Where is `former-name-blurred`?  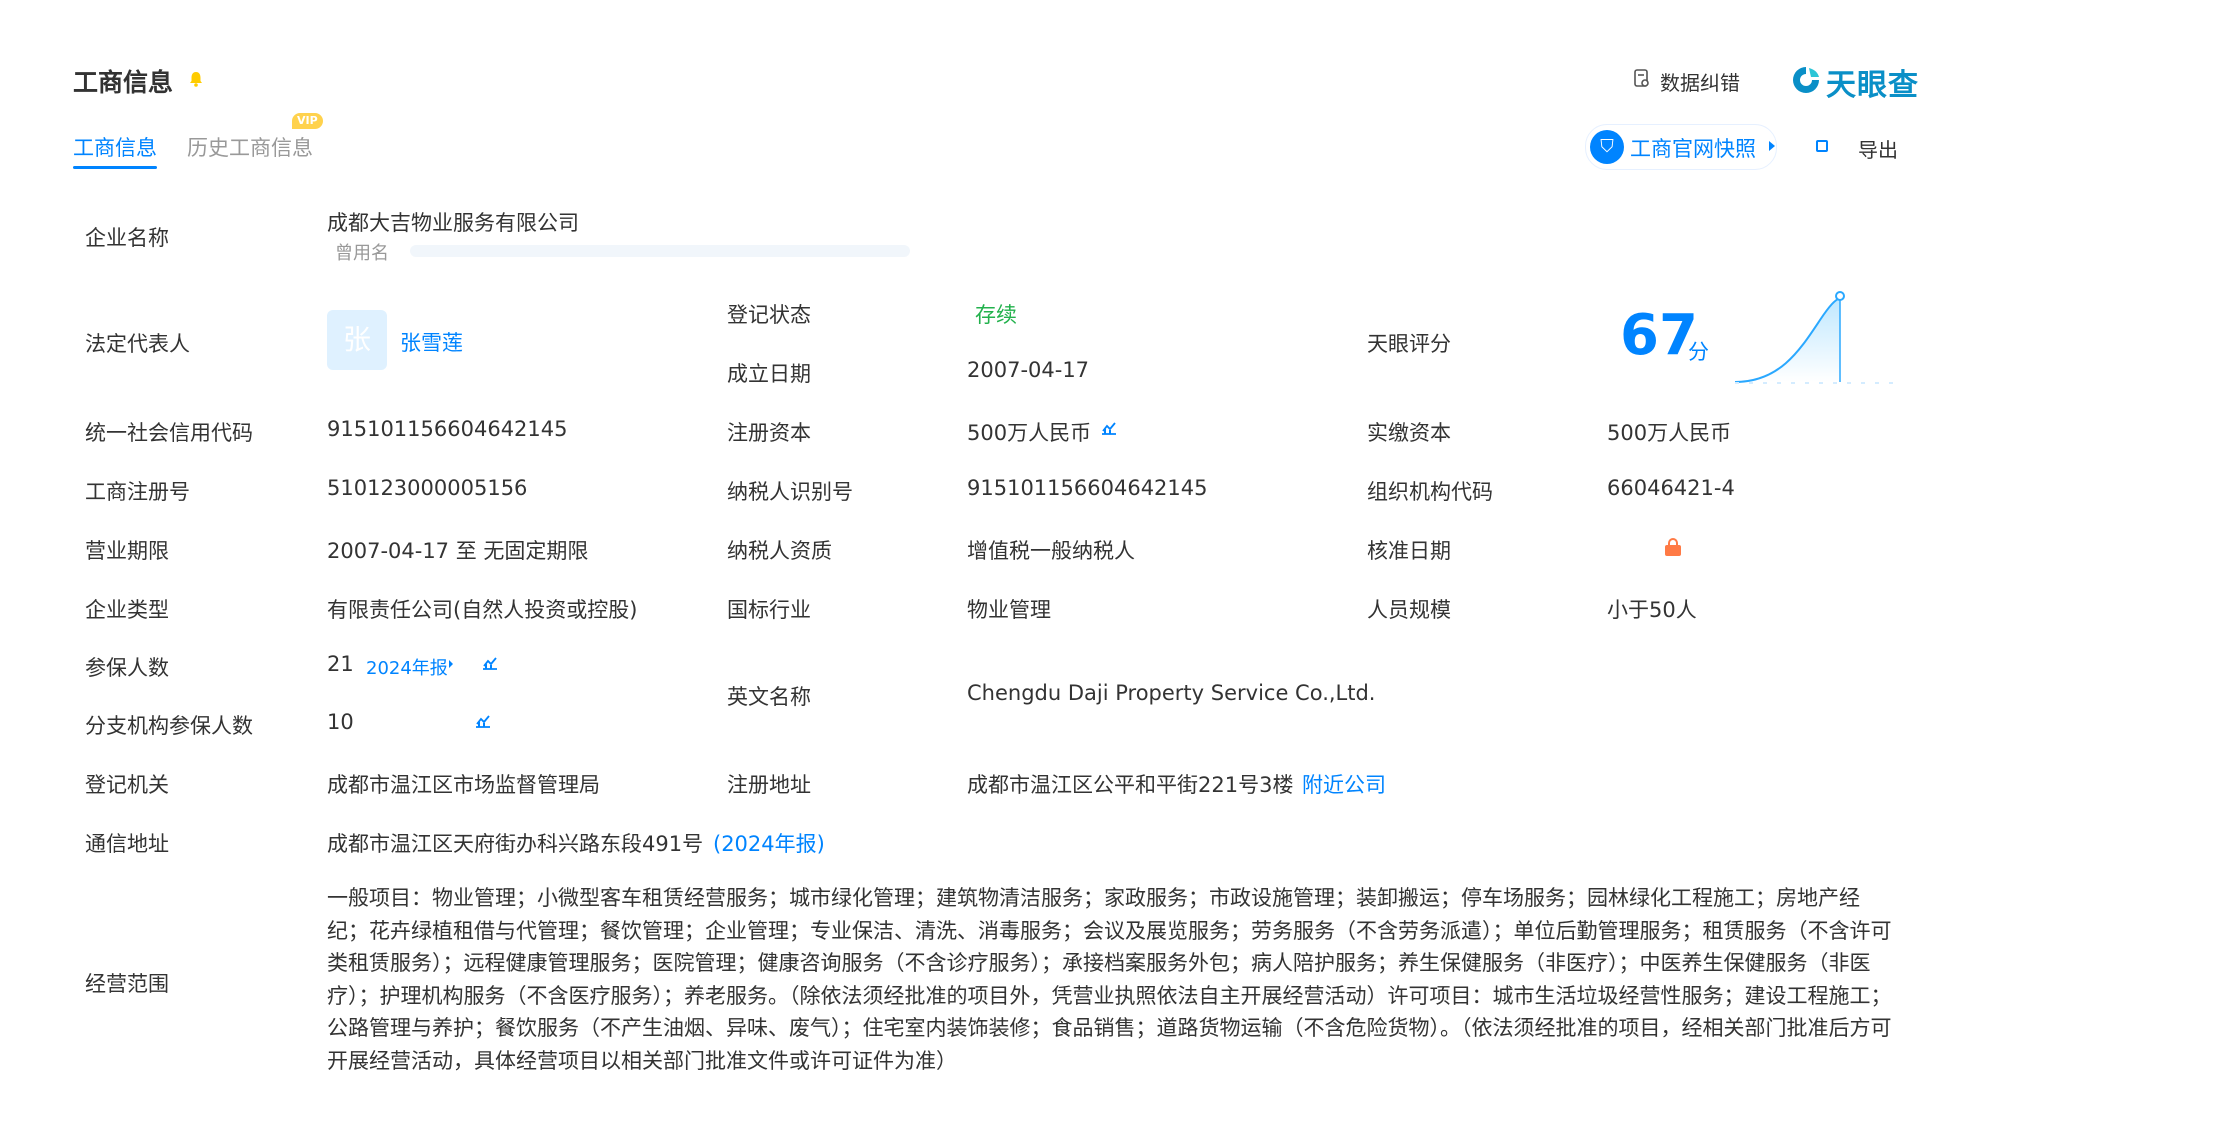 former-name-blurred is located at coordinates (660, 251).